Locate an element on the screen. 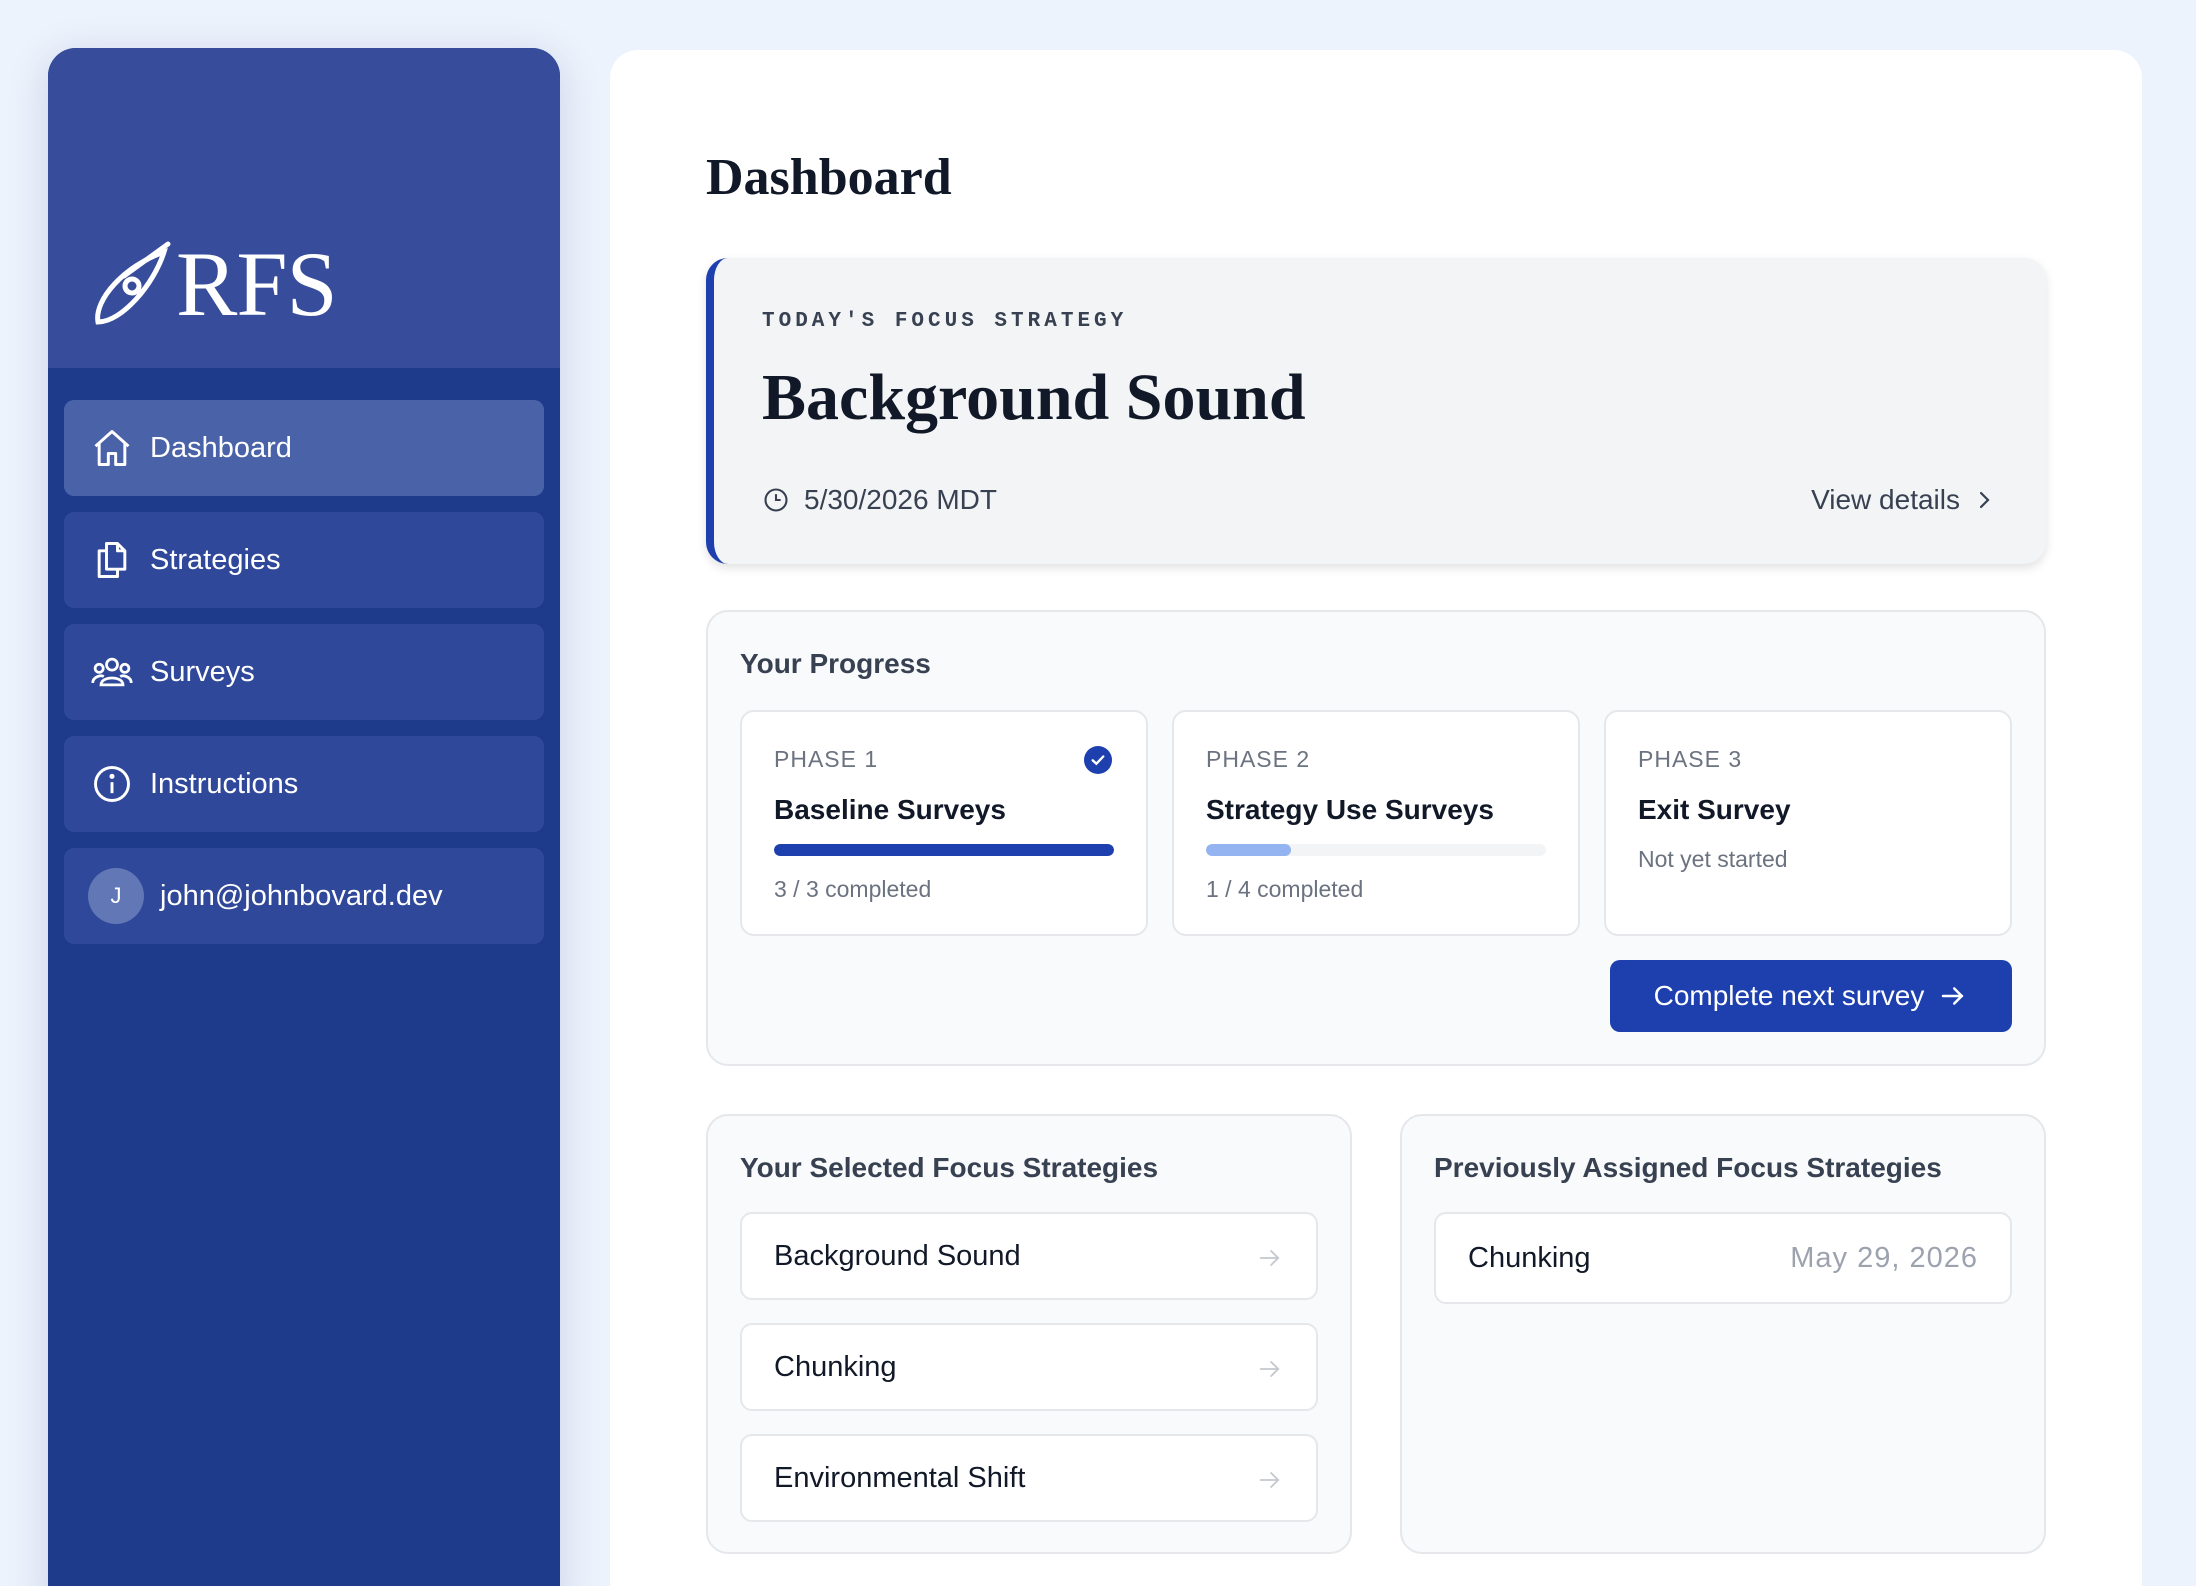 The height and width of the screenshot is (1586, 2196). previous-strategy-item: Chunking May 29, 2026 is located at coordinates (1723, 1258).